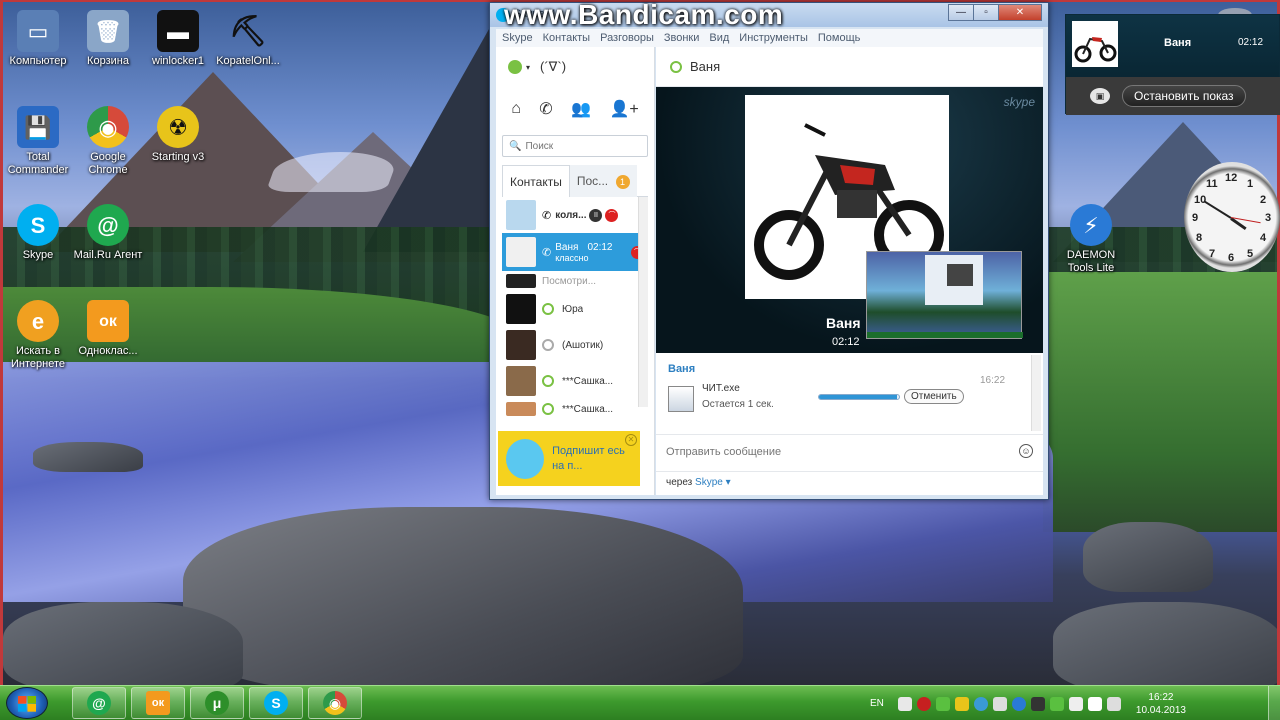 The image size is (1280, 720). Describe the element at coordinates (1231, 178) in the screenshot. I see `clock-number: 12` at that location.